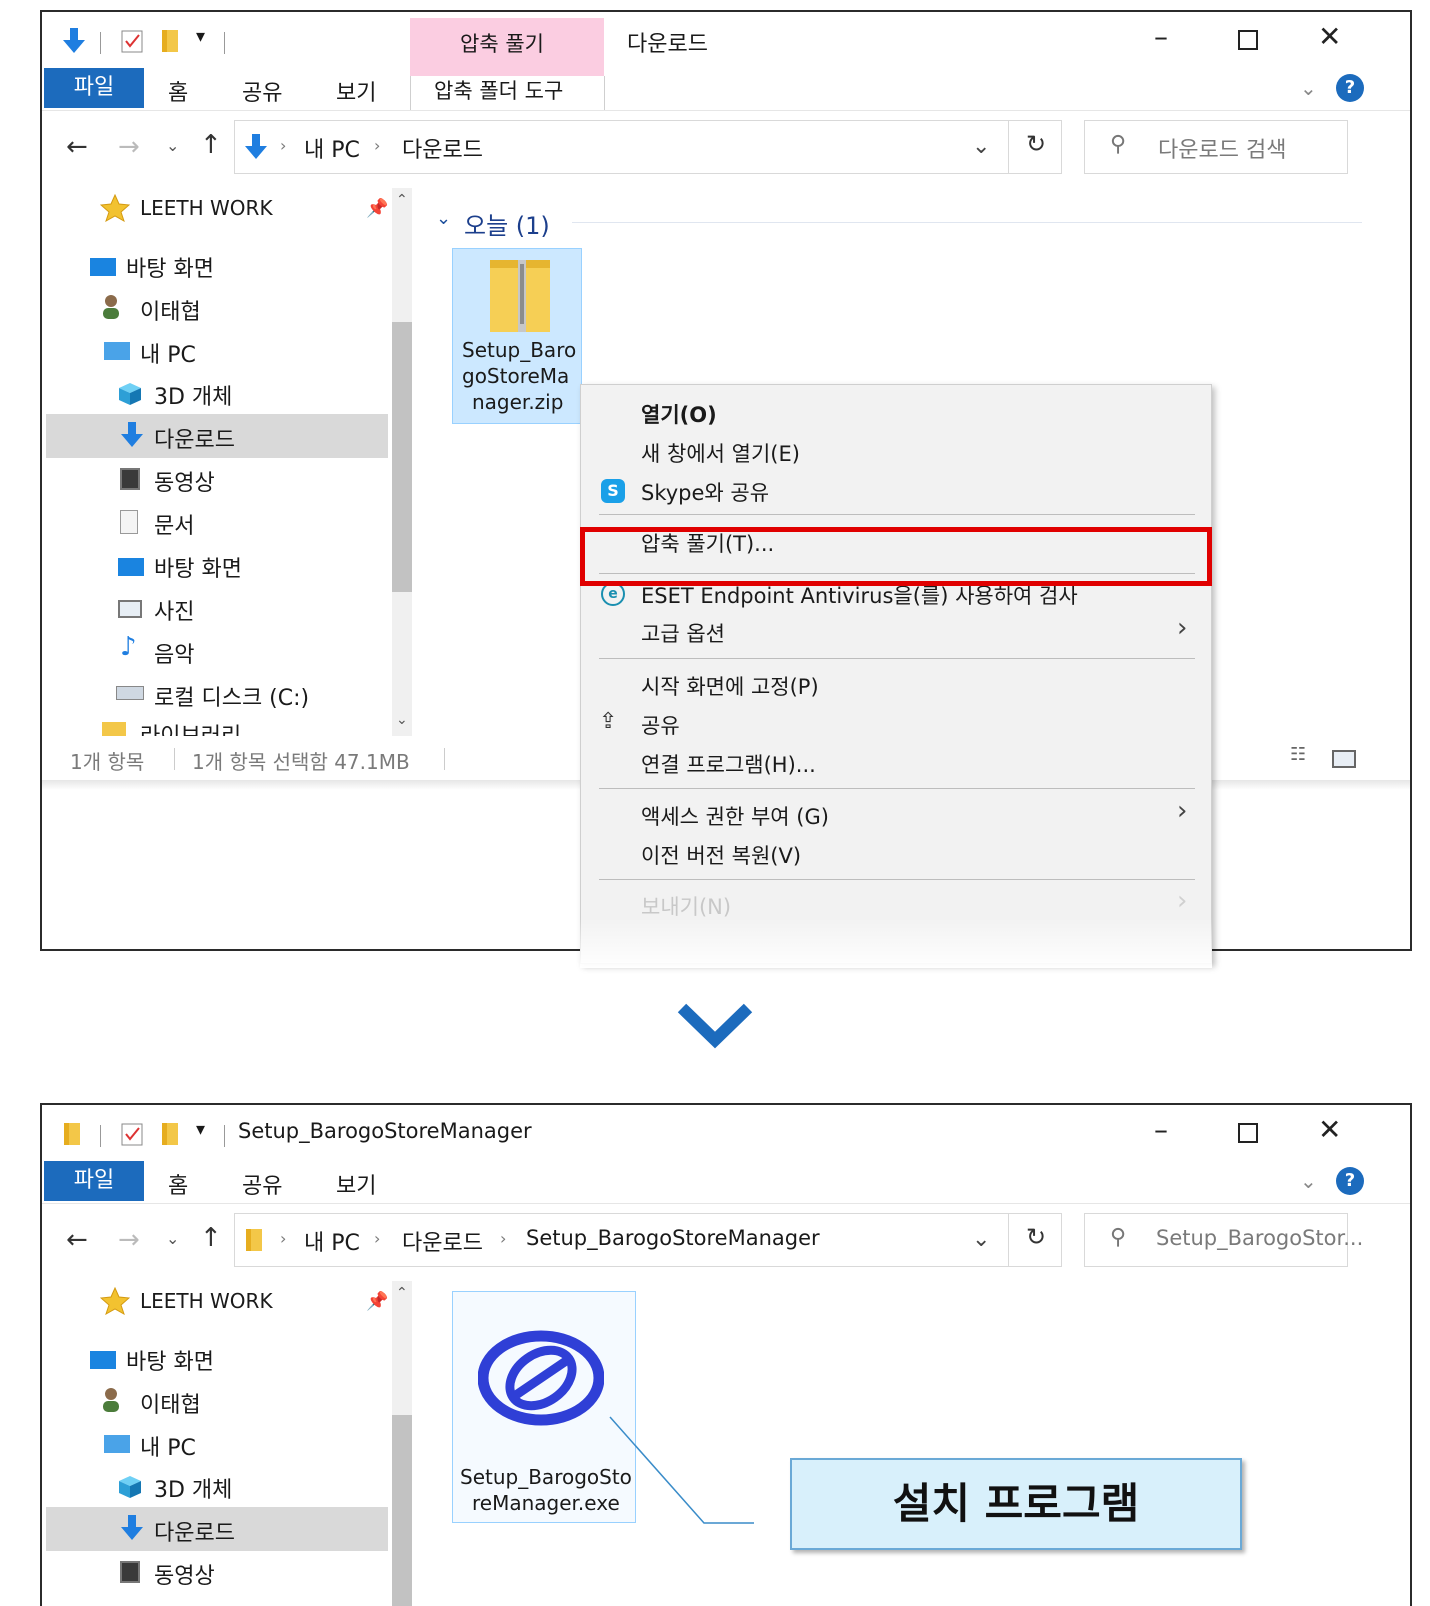 This screenshot has height=1606, width=1430. Describe the element at coordinates (128, 647) in the screenshot. I see `music-icon: ♪` at that location.